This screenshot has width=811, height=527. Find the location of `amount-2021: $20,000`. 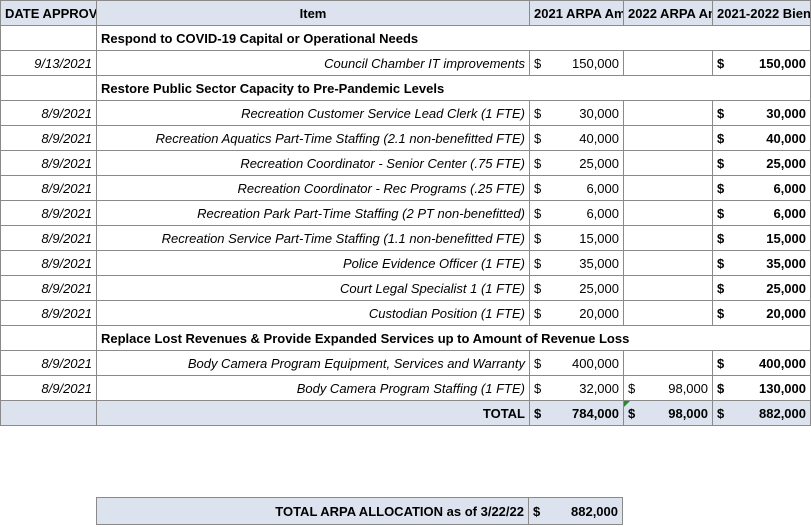

amount-2021: $20,000 is located at coordinates (576, 313).